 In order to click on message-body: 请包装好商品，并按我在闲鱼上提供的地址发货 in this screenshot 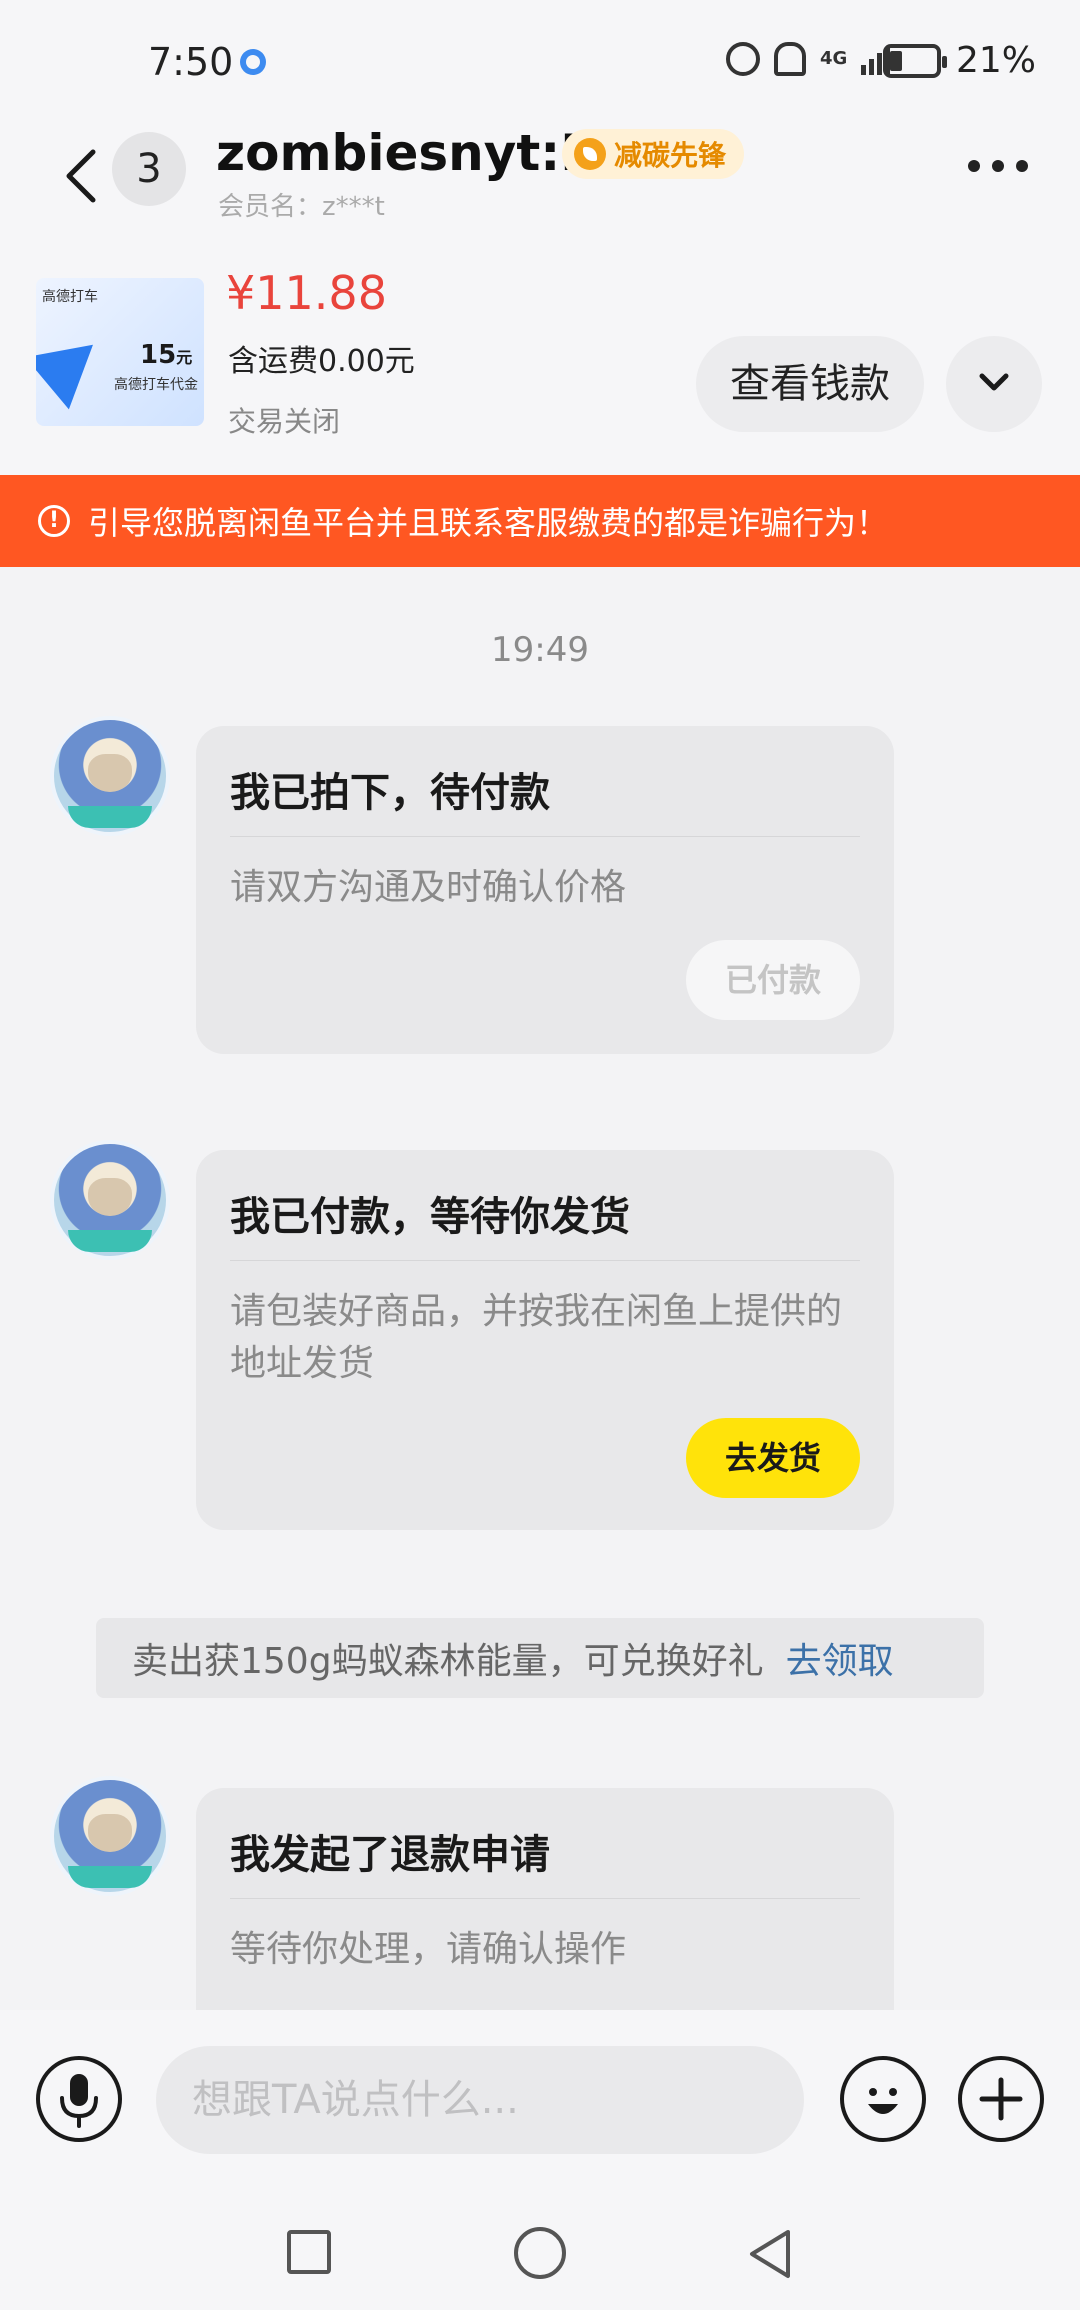, I will do `click(536, 1337)`.